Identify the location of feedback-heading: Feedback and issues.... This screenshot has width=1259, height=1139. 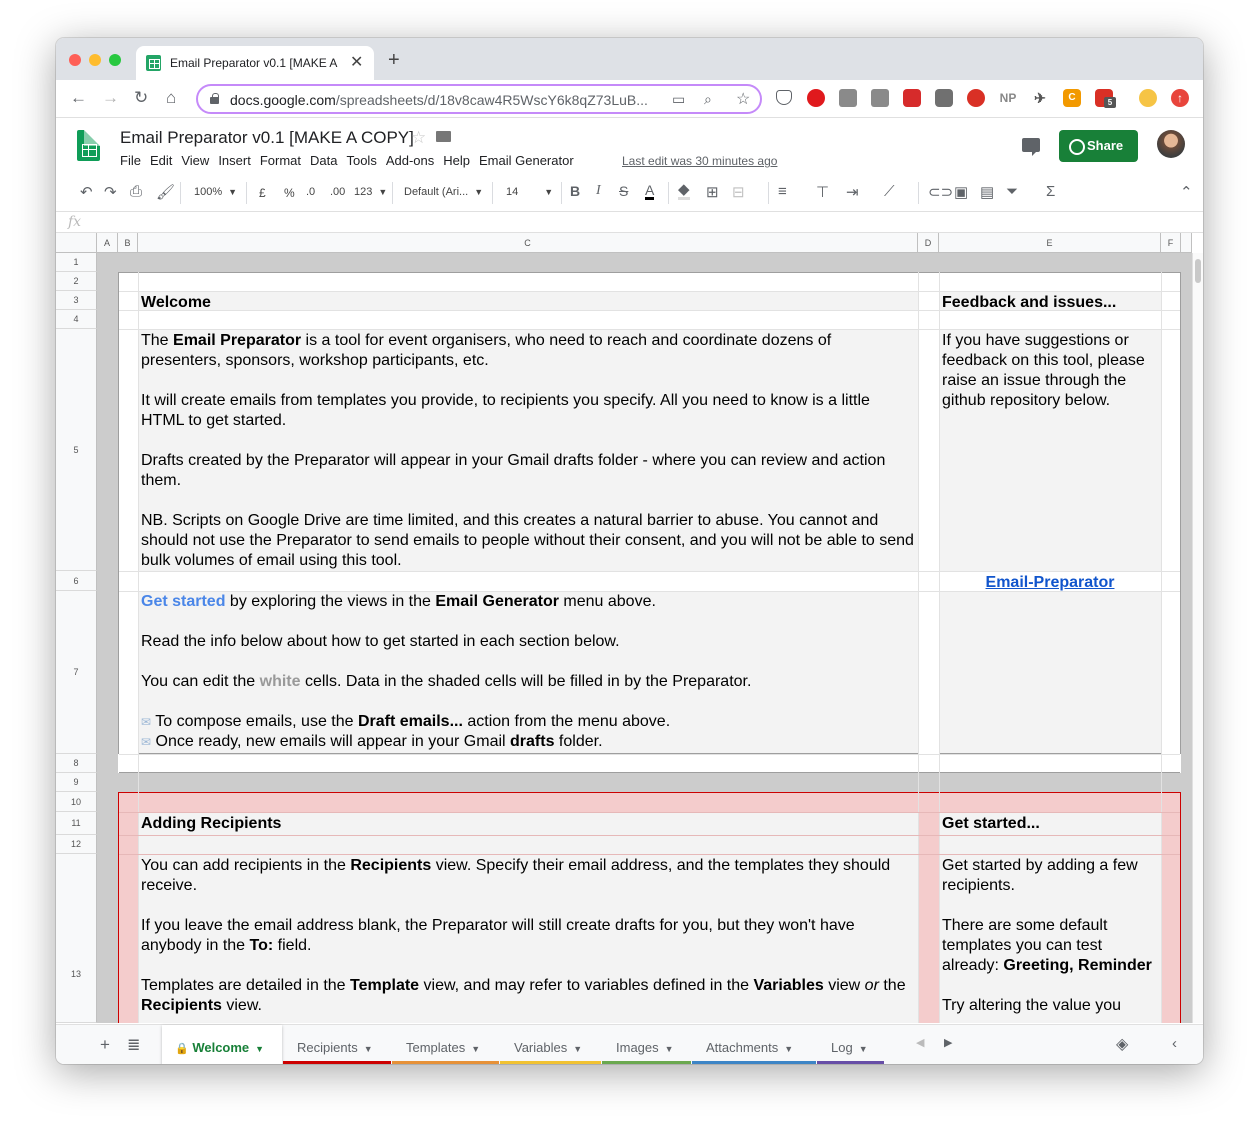
(1029, 303).